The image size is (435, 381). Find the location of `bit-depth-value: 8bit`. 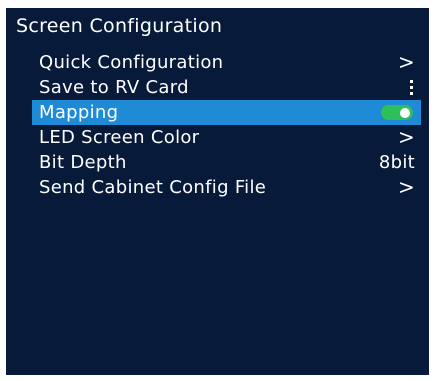

bit-depth-value: 8bit is located at coordinates (396, 162).